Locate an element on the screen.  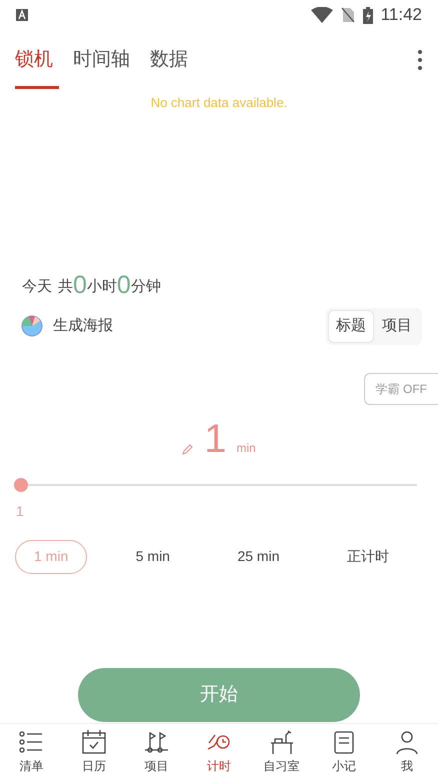
flags-icon is located at coordinates (156, 742).